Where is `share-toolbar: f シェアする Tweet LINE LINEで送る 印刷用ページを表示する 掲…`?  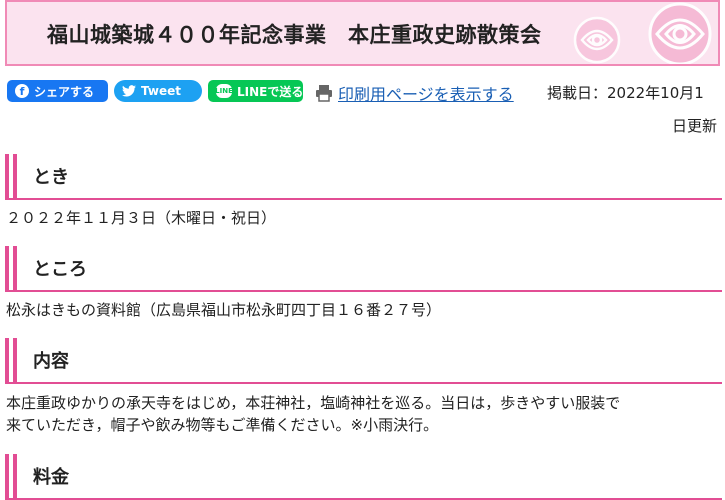 share-toolbar: f シェアする Tweet LINE LINEで送る 印刷用ページを表示する 掲… is located at coordinates (364, 92).